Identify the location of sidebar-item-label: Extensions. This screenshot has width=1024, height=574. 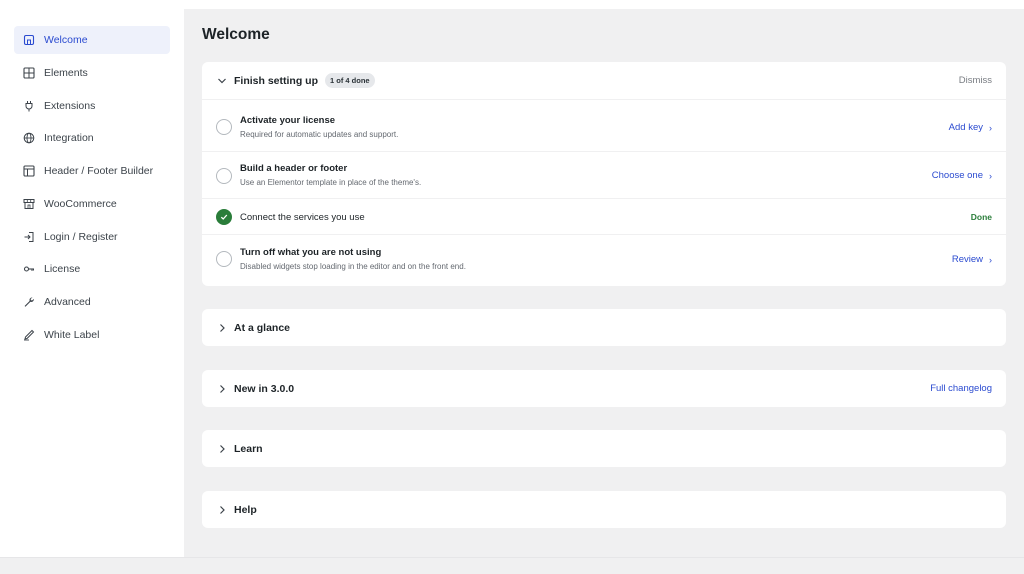
(70, 106).